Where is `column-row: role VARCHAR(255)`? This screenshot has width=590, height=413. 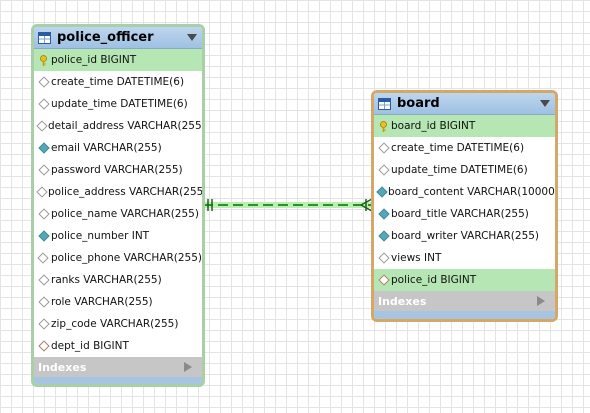
column-row: role VARCHAR(255) is located at coordinates (118, 302).